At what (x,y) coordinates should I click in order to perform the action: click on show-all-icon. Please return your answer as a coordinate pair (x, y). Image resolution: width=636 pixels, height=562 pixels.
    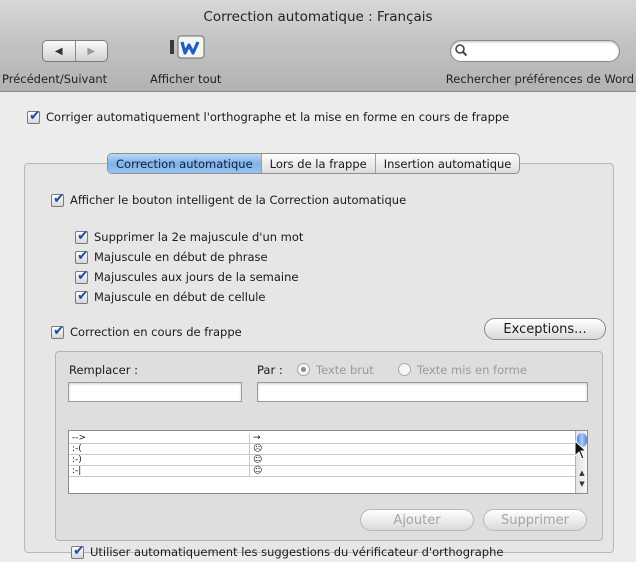
    Looking at the image, I should click on (188, 49).